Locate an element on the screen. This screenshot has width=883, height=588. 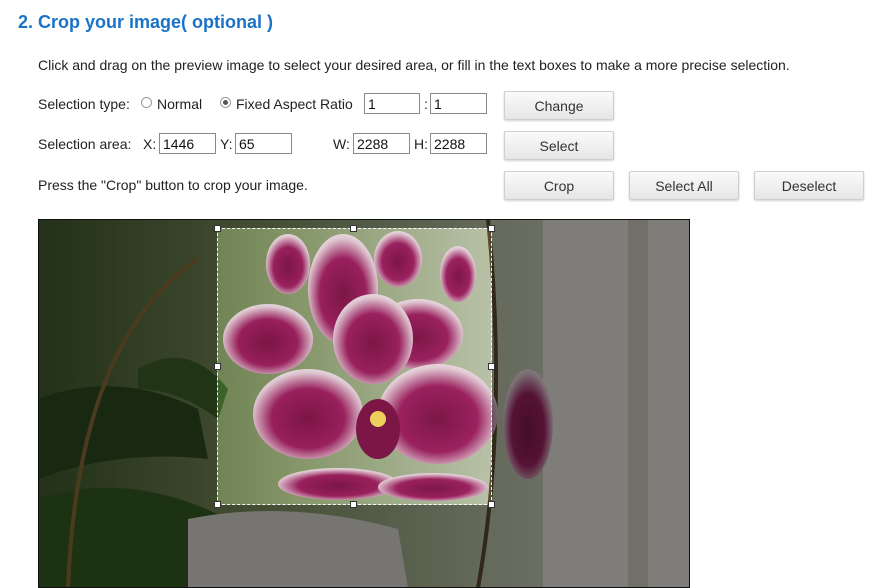
y-label: Y: is located at coordinates (226, 144).